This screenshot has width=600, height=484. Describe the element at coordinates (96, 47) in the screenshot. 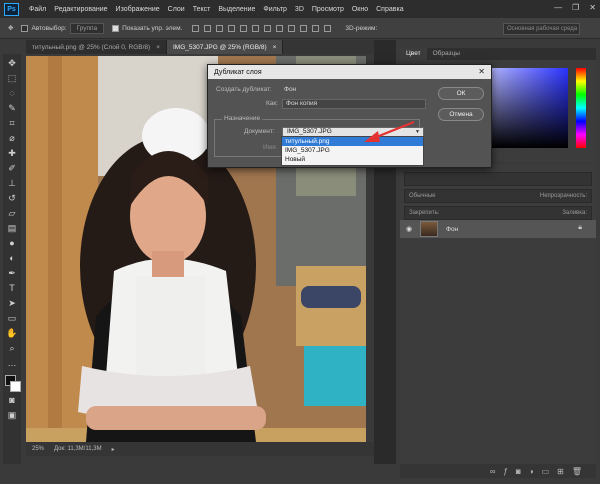

I see `tab-titulny: титульный.png @ 25% (Слой 0, RGB/8) ×` at that location.